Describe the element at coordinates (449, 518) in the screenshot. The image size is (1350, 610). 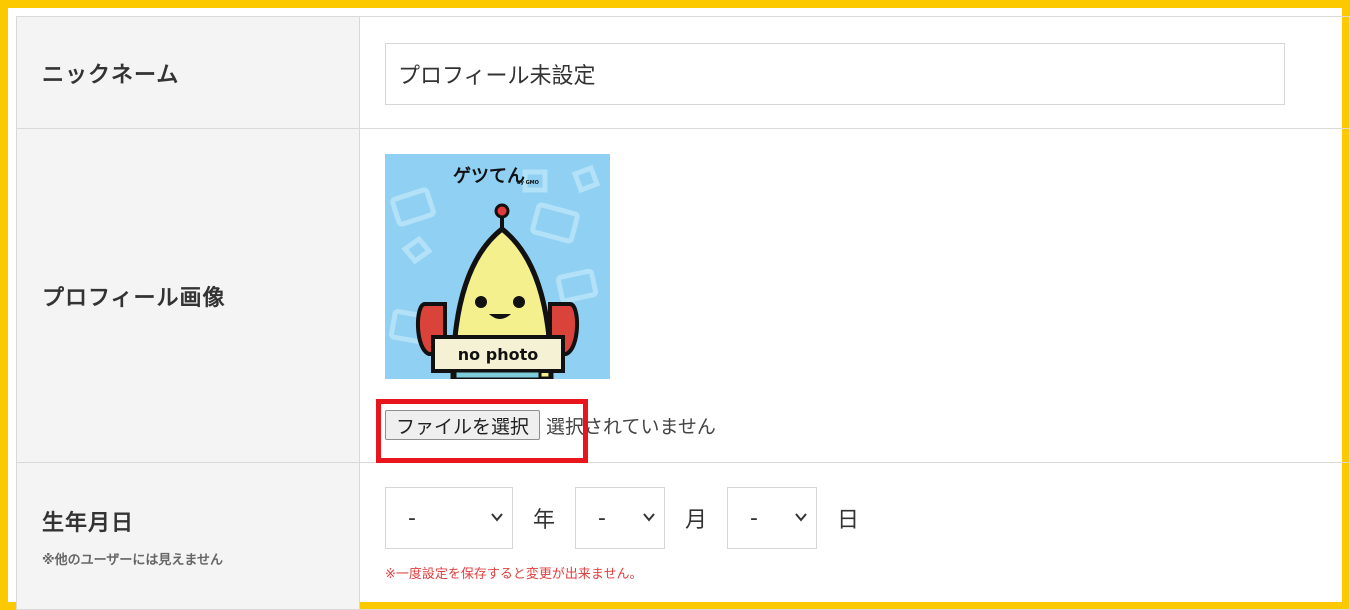
I see `year-select: -` at that location.